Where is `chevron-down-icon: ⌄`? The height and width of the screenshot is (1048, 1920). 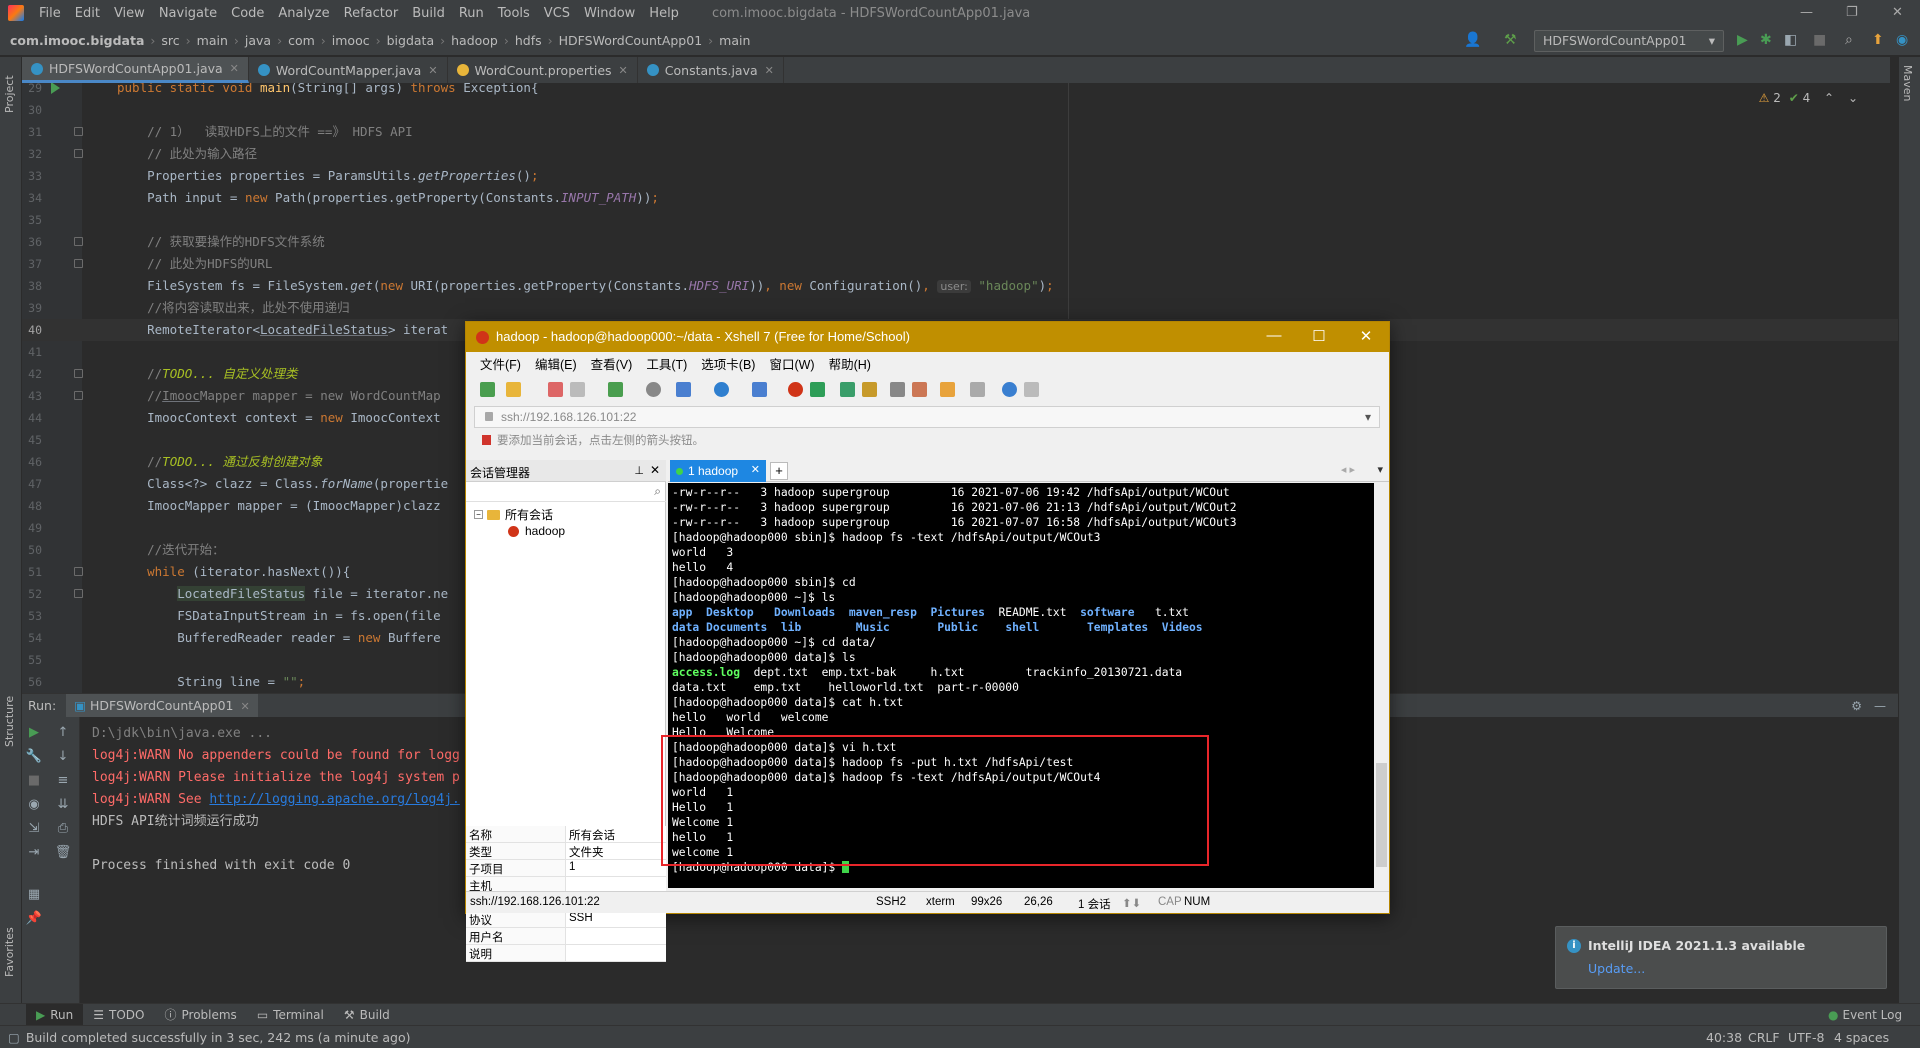 chevron-down-icon: ⌄ is located at coordinates (1853, 98).